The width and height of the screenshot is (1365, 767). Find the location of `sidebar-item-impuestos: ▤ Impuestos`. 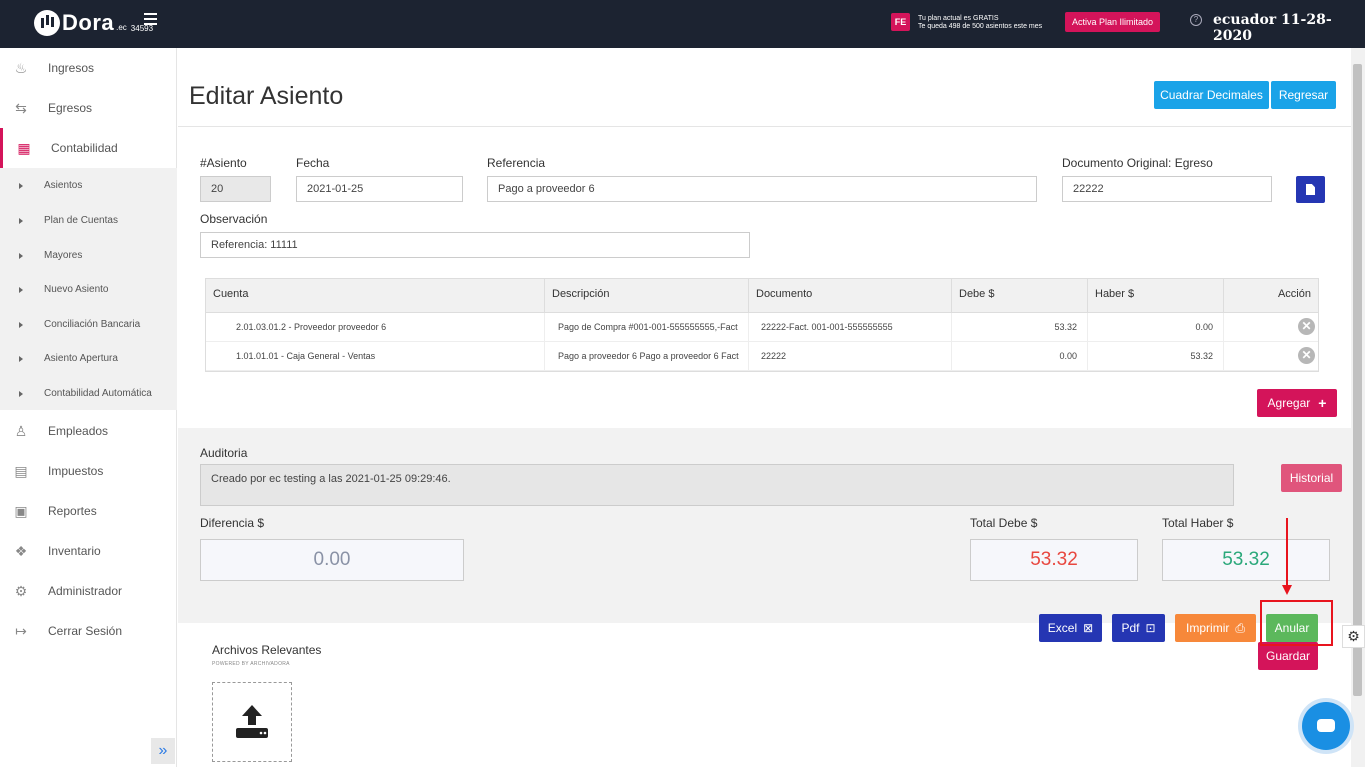

sidebar-item-impuestos: ▤ Impuestos is located at coordinates (88, 471).